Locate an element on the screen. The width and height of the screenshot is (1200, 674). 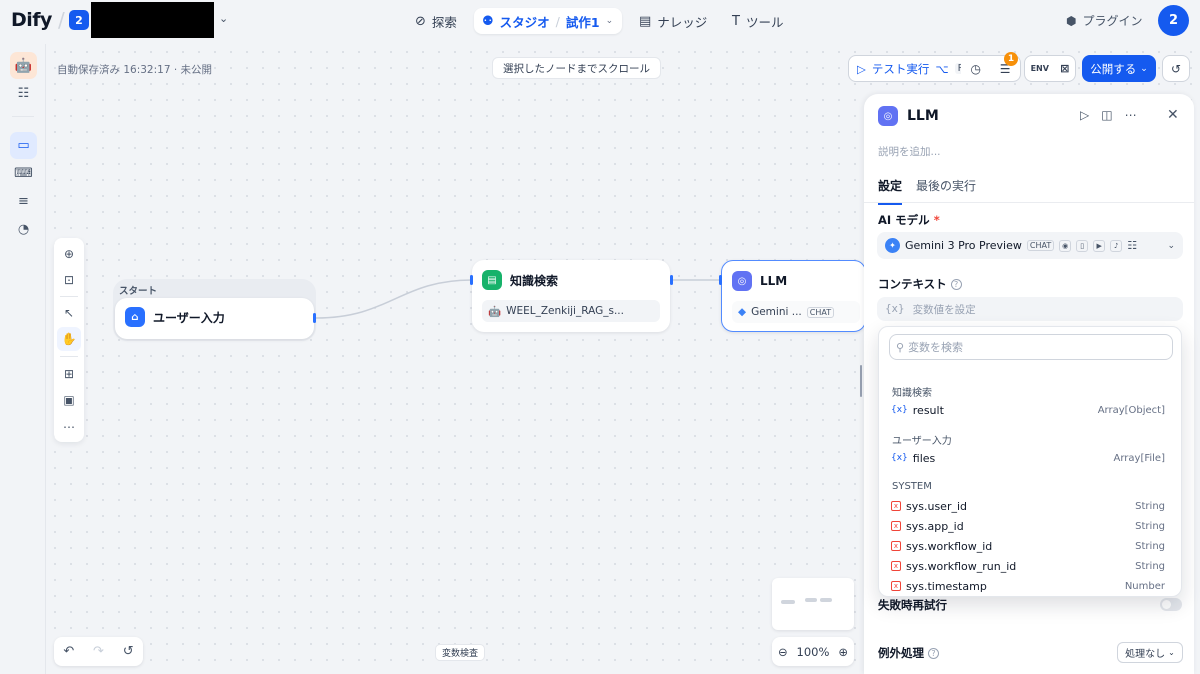
var-name: sys.timestamp is located at coordinates (946, 586).